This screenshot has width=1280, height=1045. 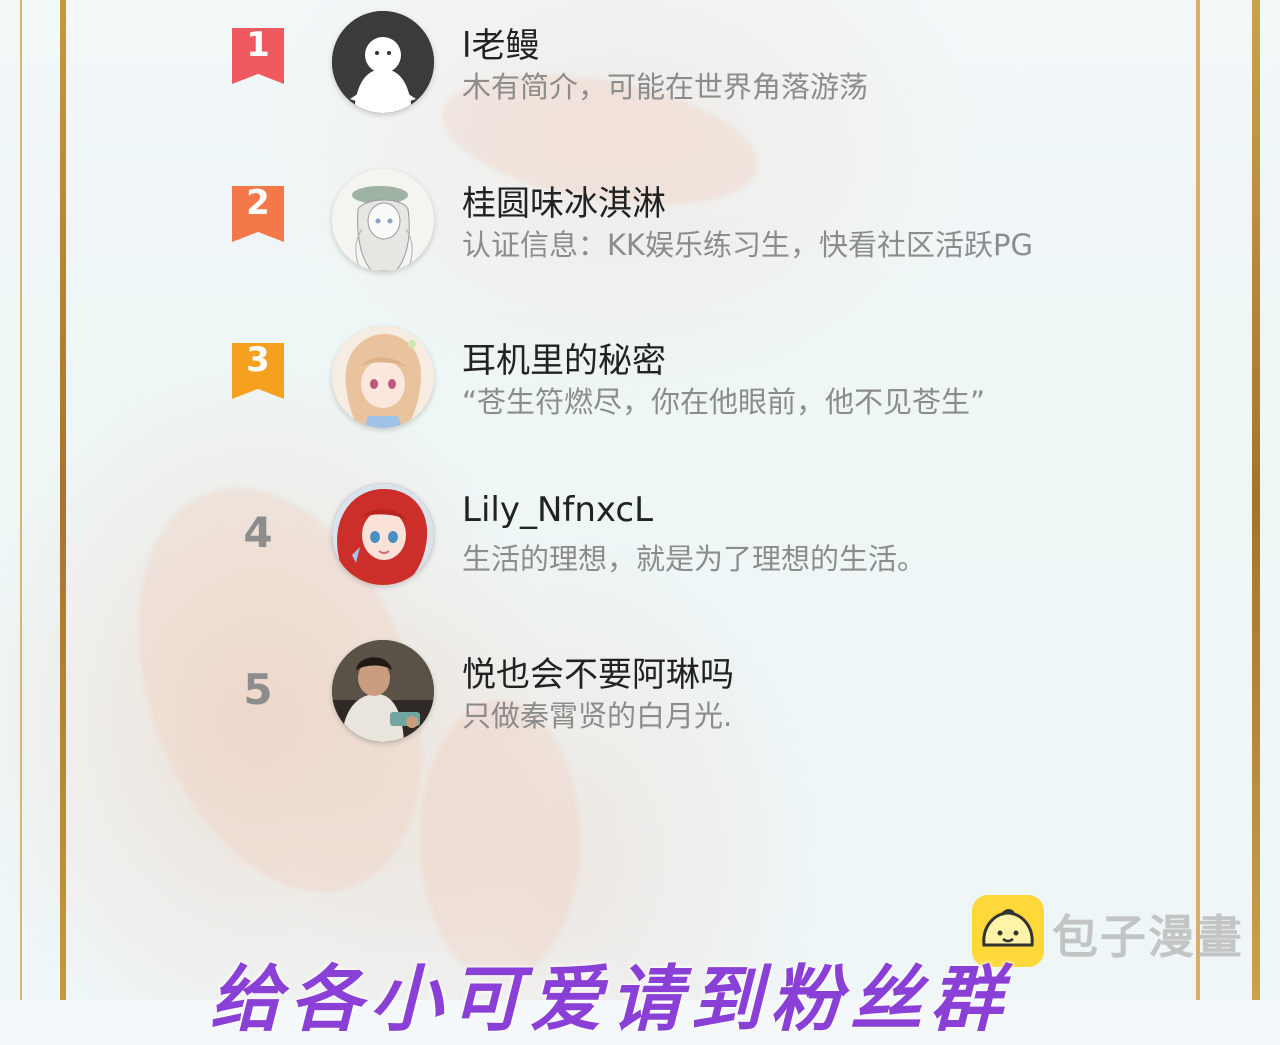 What do you see at coordinates (258, 45) in the screenshot?
I see `rank-number: 1` at bounding box center [258, 45].